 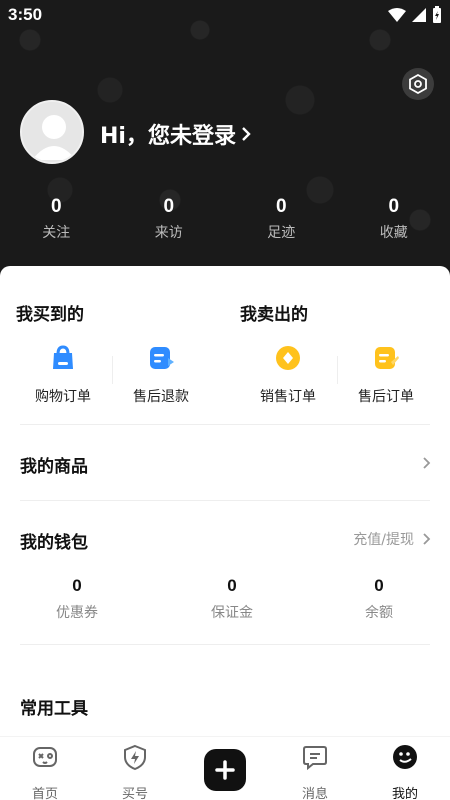 What do you see at coordinates (54, 467) in the screenshot?
I see `my-goods-title: 我的商品` at bounding box center [54, 467].